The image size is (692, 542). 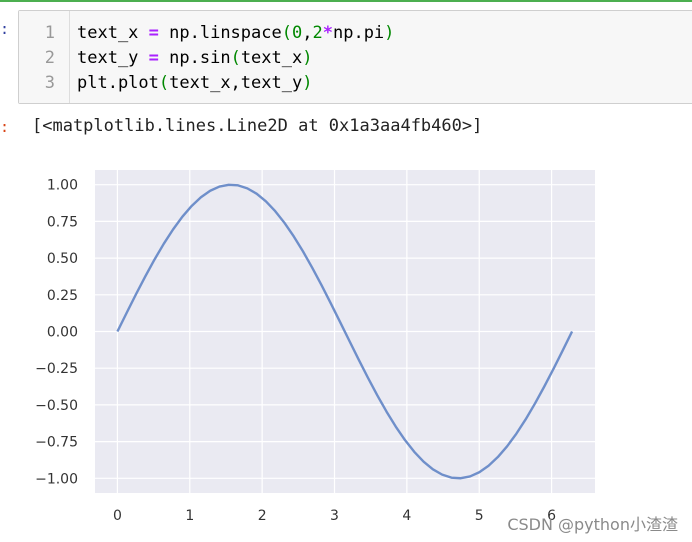 I want to click on x-tick-label: 2, so click(x=262, y=516).